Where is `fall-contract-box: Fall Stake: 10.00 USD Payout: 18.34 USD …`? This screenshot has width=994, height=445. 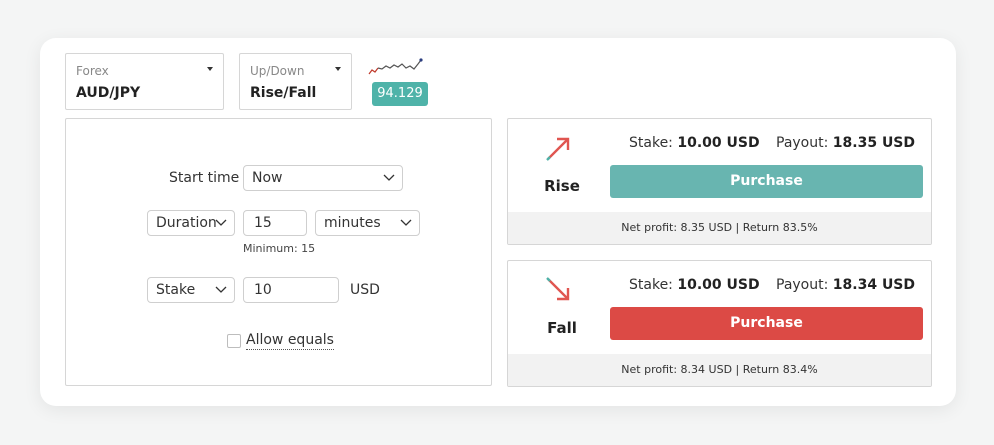 fall-contract-box: Fall Stake: 10.00 USD Payout: 18.34 USD … is located at coordinates (719, 323).